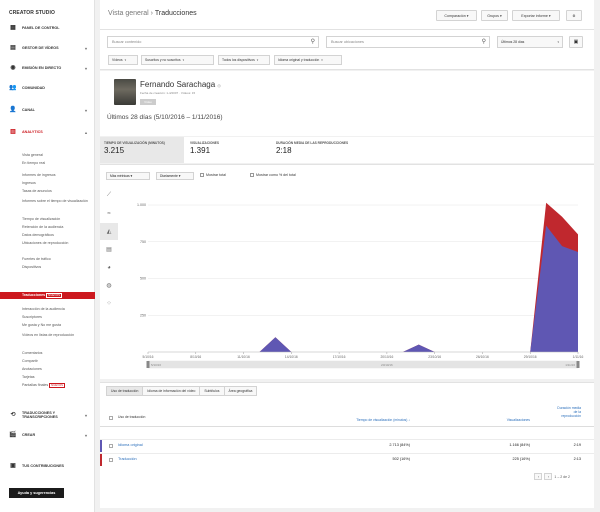 The height and width of the screenshot is (512, 600). Describe the element at coordinates (47, 28) in the screenshot. I see `sidebar-item-dashboard: ▦ PANEL DE CONTROL` at that location.